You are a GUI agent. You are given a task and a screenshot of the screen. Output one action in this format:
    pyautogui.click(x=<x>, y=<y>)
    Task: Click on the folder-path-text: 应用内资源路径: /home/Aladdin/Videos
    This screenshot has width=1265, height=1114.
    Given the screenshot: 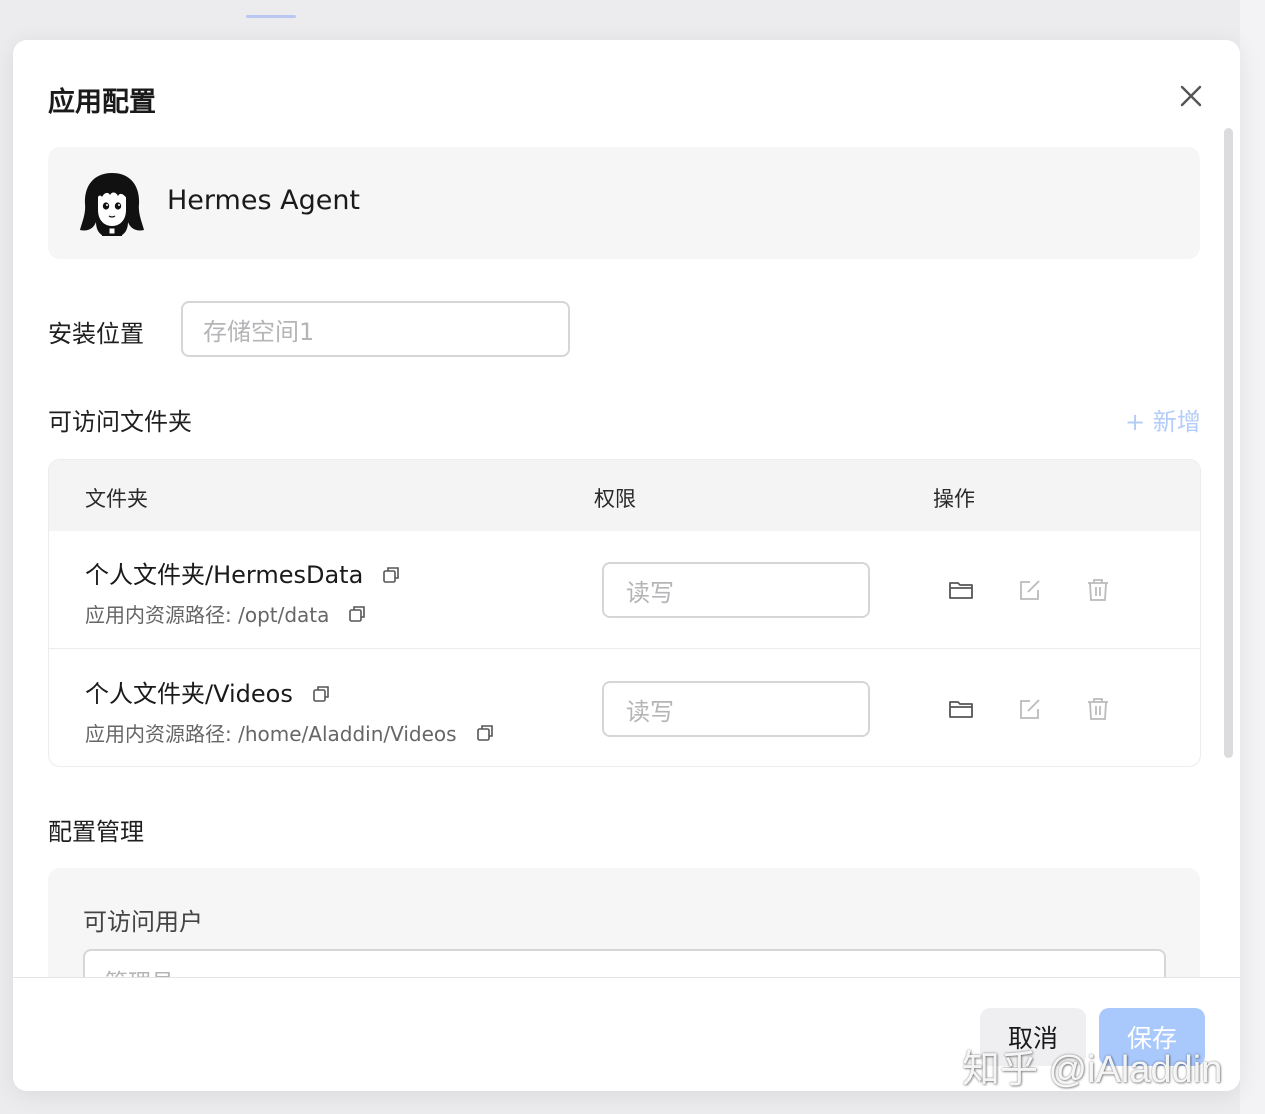 What is the action you would take?
    pyautogui.click(x=271, y=734)
    